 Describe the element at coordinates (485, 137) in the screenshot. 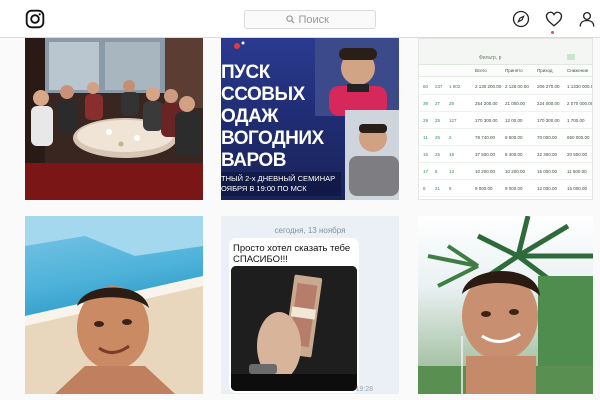

I see `sheet-cell: 78 740.00` at that location.